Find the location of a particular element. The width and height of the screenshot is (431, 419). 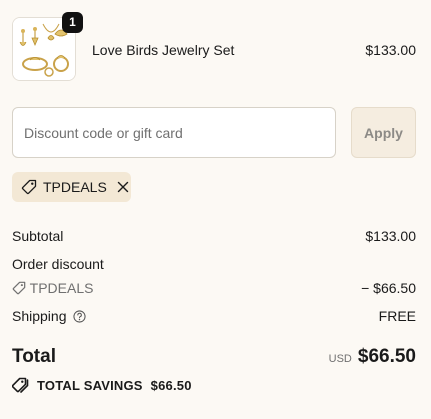

tags-icon is located at coordinates (20, 385).